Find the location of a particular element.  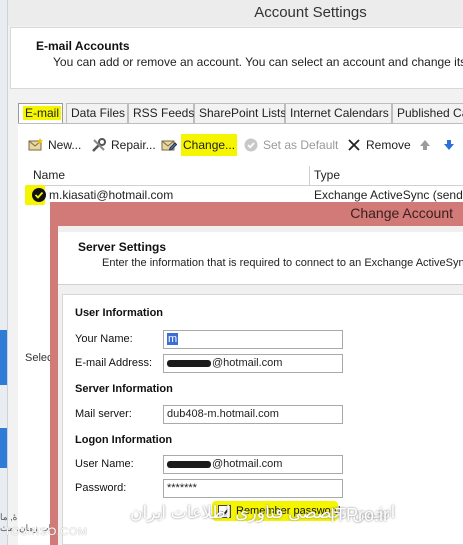

remove-button-label: Remove is located at coordinates (388, 145).